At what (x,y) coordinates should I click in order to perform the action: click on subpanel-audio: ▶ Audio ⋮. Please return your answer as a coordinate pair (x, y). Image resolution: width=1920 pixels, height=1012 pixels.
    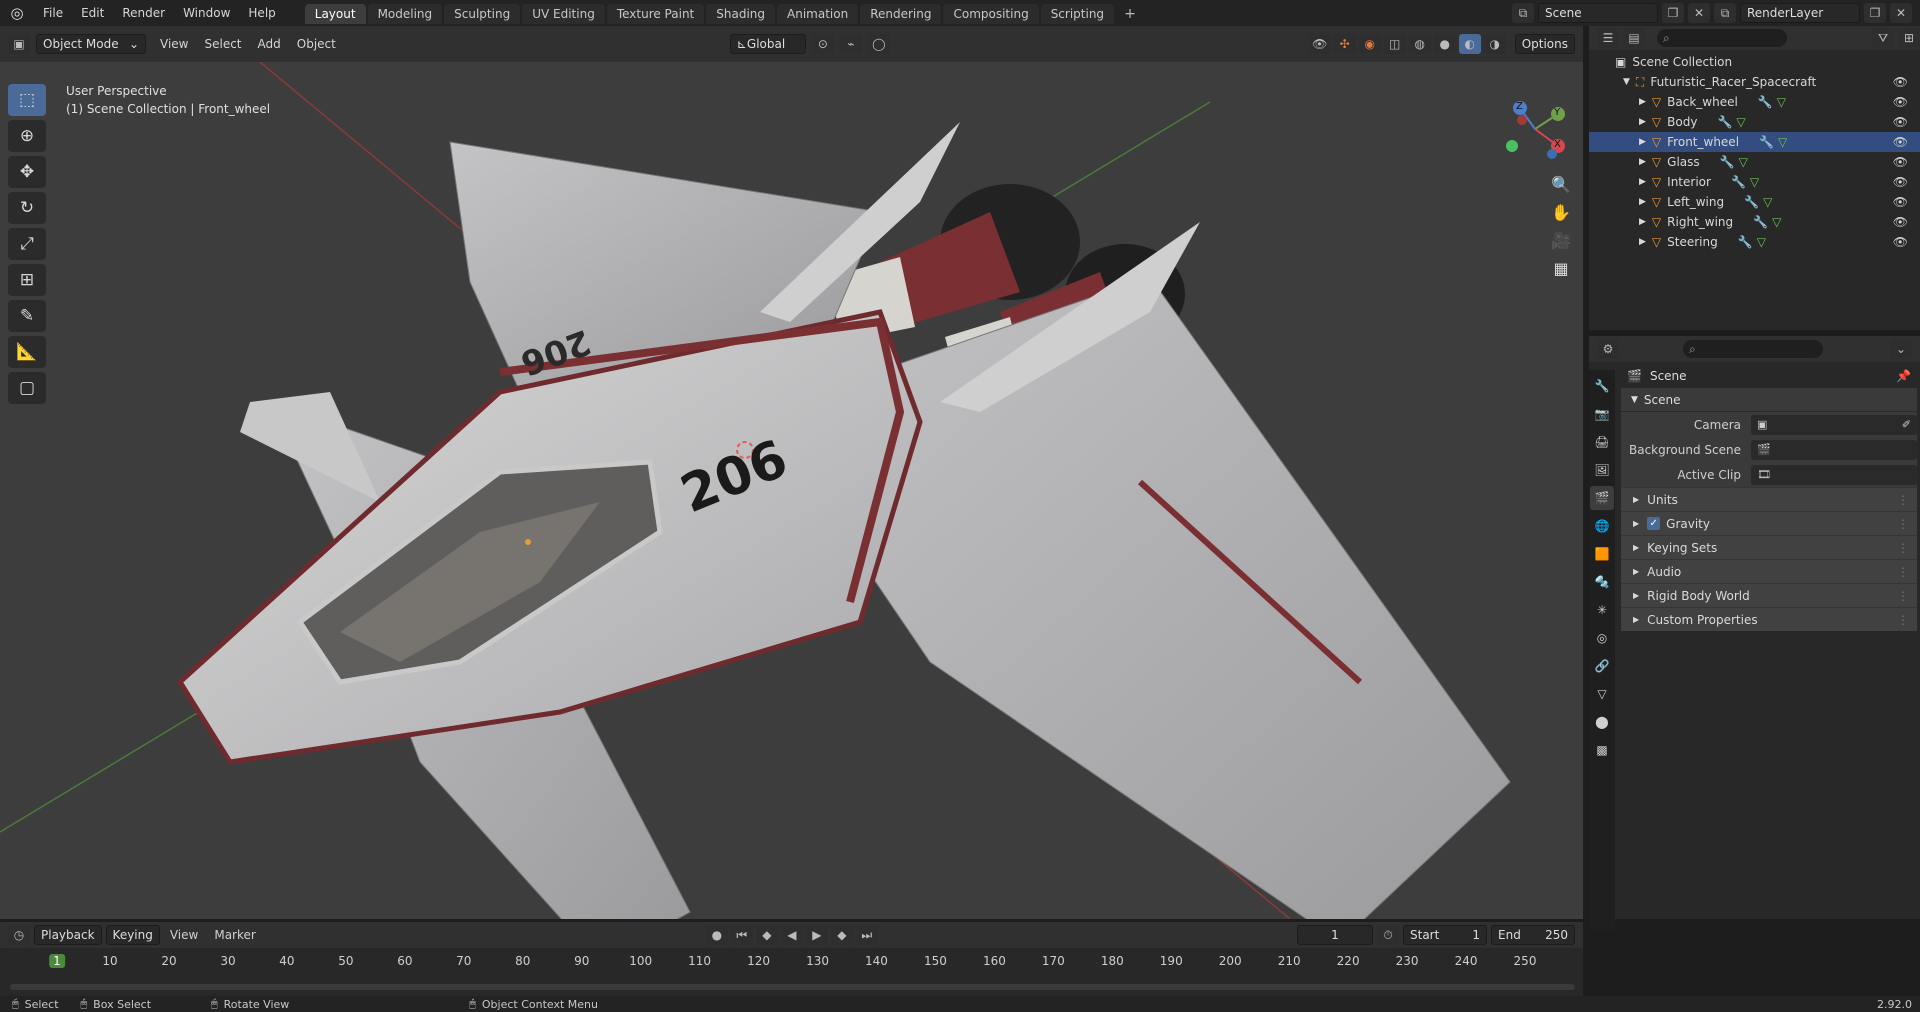
    Looking at the image, I should click on (1769, 571).